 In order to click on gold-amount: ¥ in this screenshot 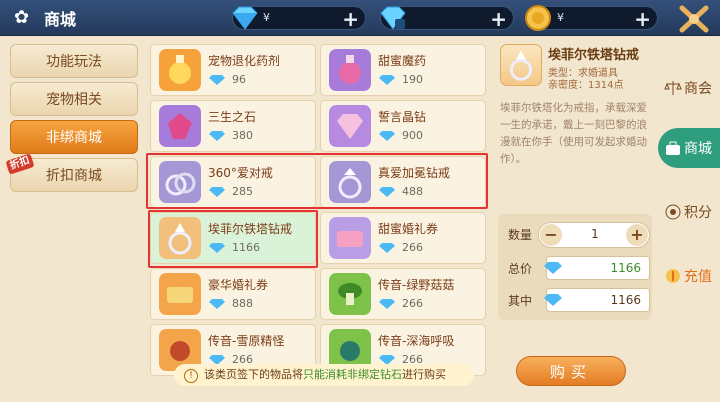, I will do `click(561, 17)`.